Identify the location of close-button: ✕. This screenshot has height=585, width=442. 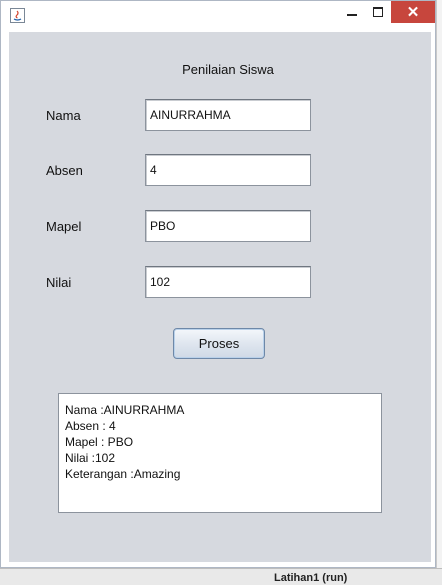
(413, 12).